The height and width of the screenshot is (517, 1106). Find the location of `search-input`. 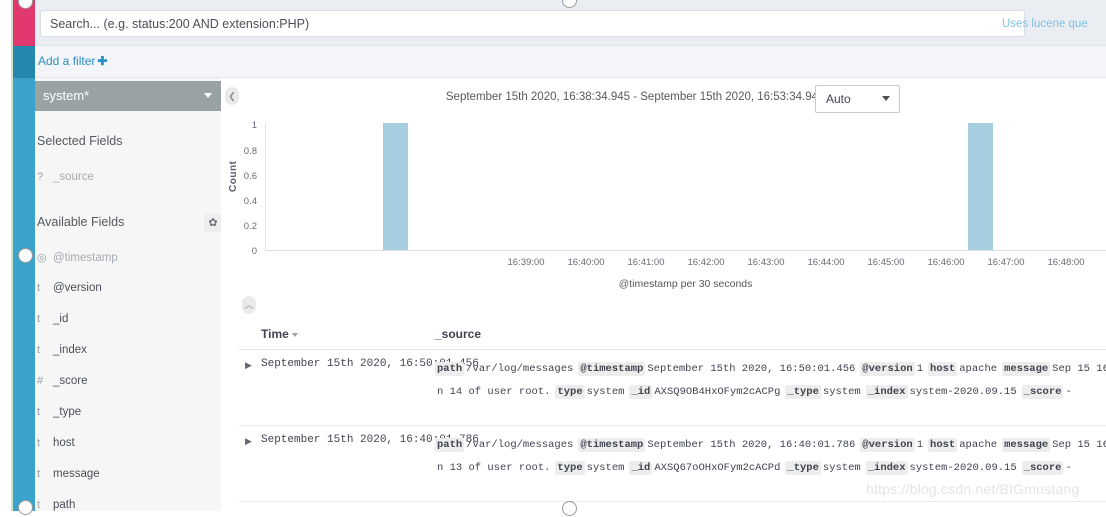

search-input is located at coordinates (532, 23).